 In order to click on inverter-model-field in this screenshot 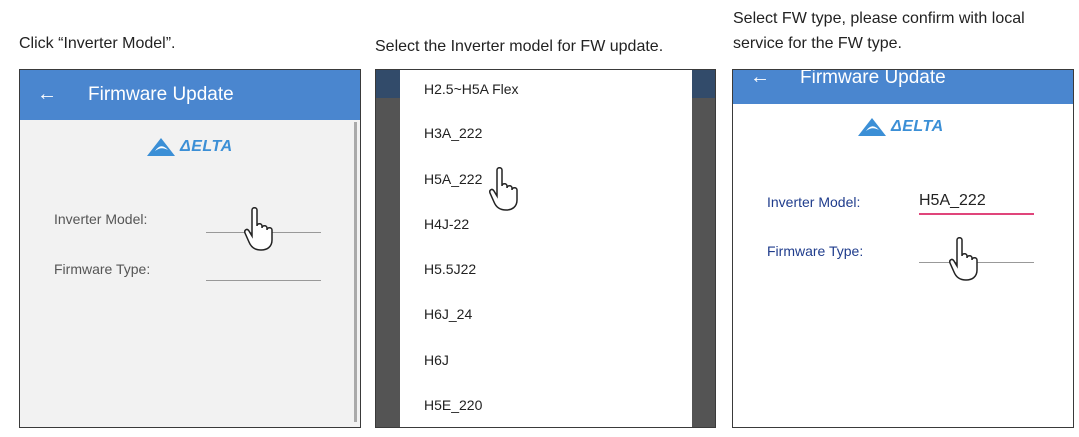, I will do `click(976, 214)`.